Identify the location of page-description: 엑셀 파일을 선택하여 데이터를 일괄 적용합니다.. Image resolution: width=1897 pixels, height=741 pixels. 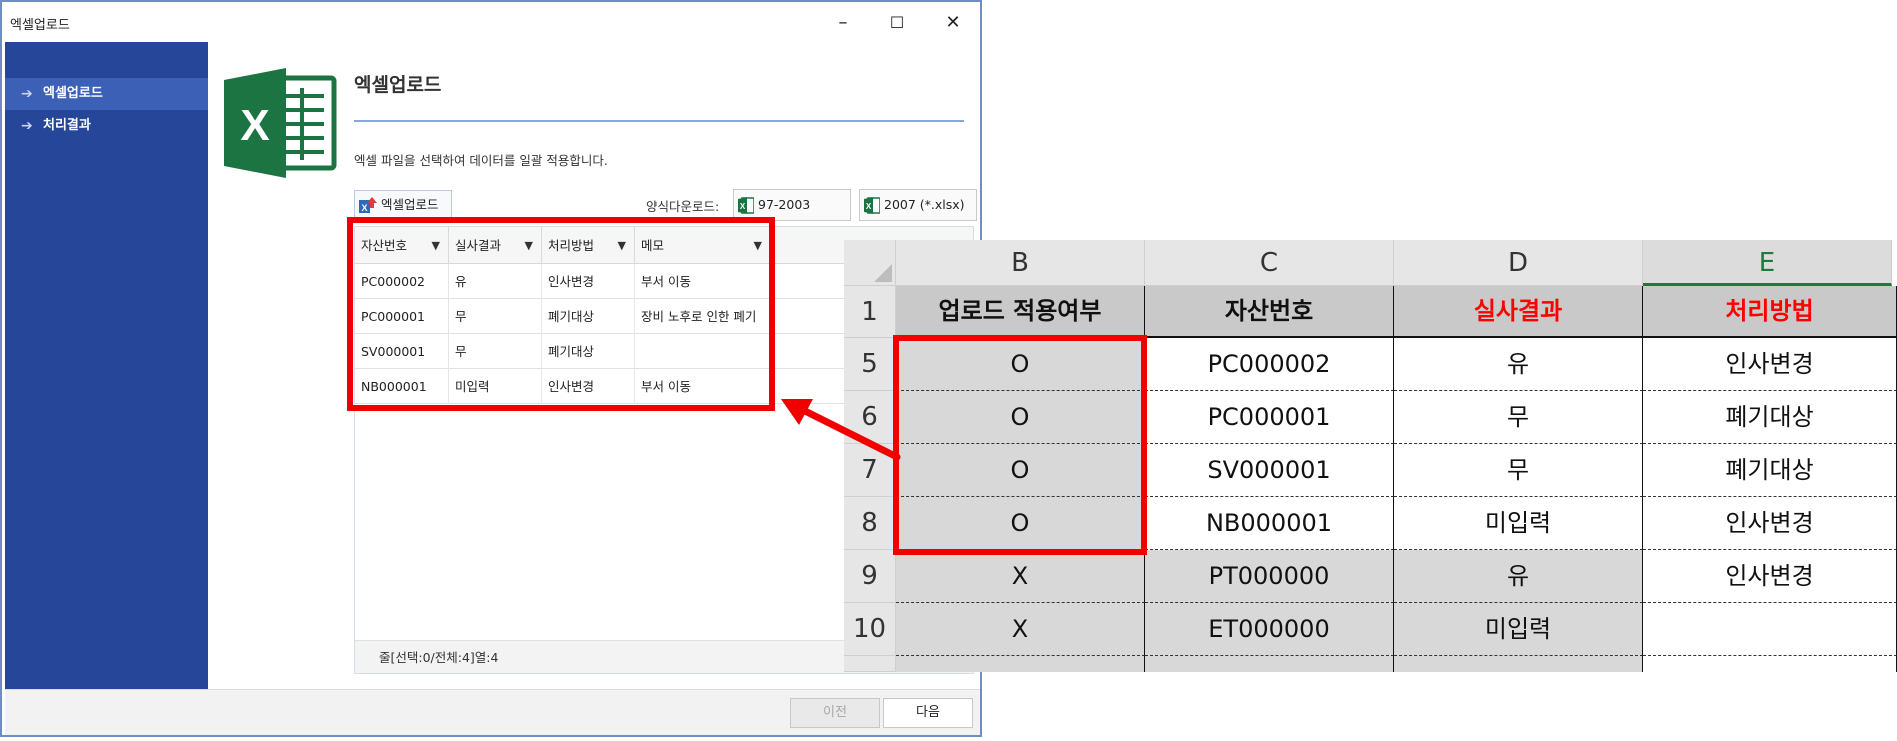
(481, 160).